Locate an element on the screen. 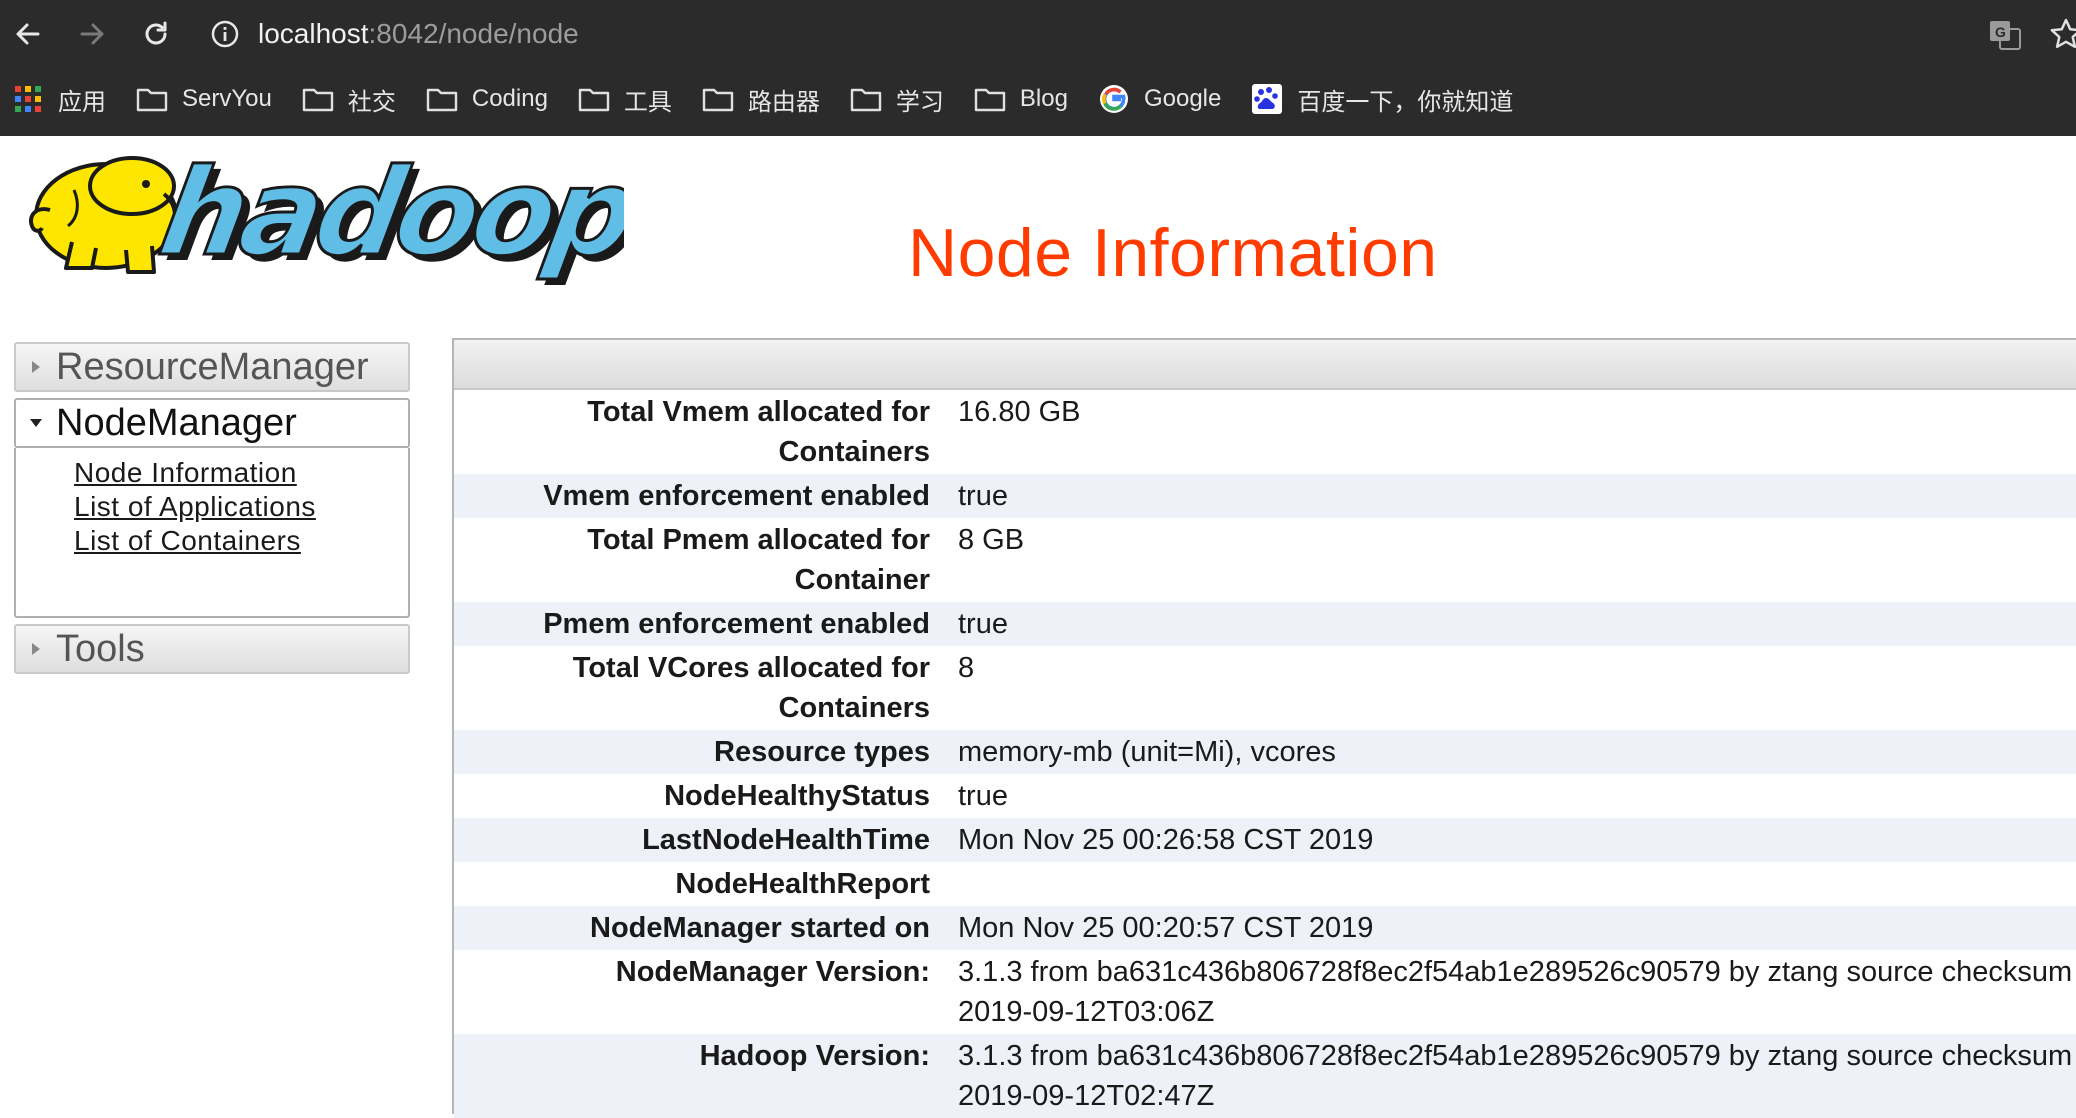 The image size is (2076, 1118). row-key: Total Pmem allocated for Container is located at coordinates (758, 560).